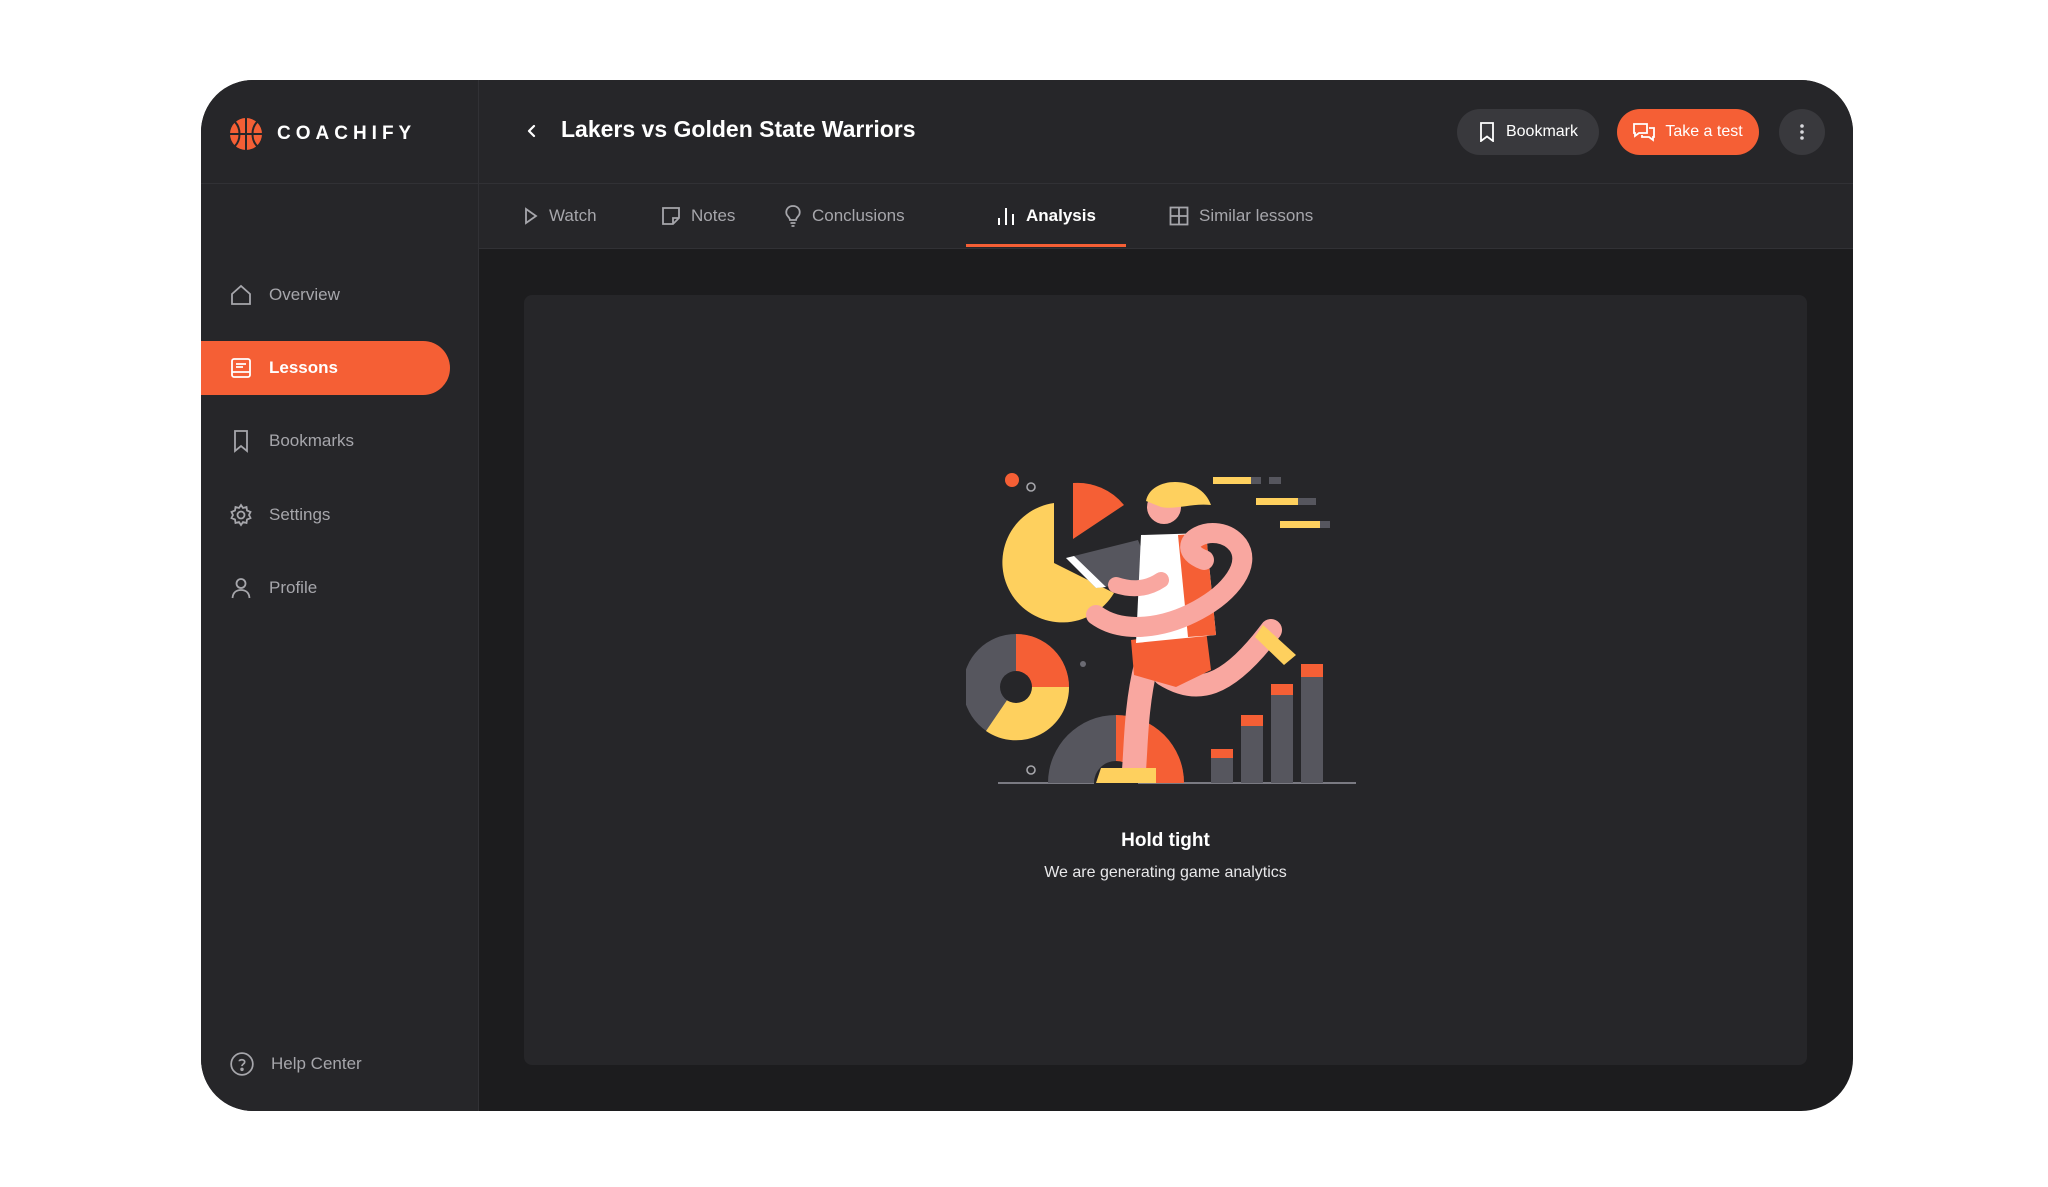  I want to click on bulb-icon, so click(793, 216).